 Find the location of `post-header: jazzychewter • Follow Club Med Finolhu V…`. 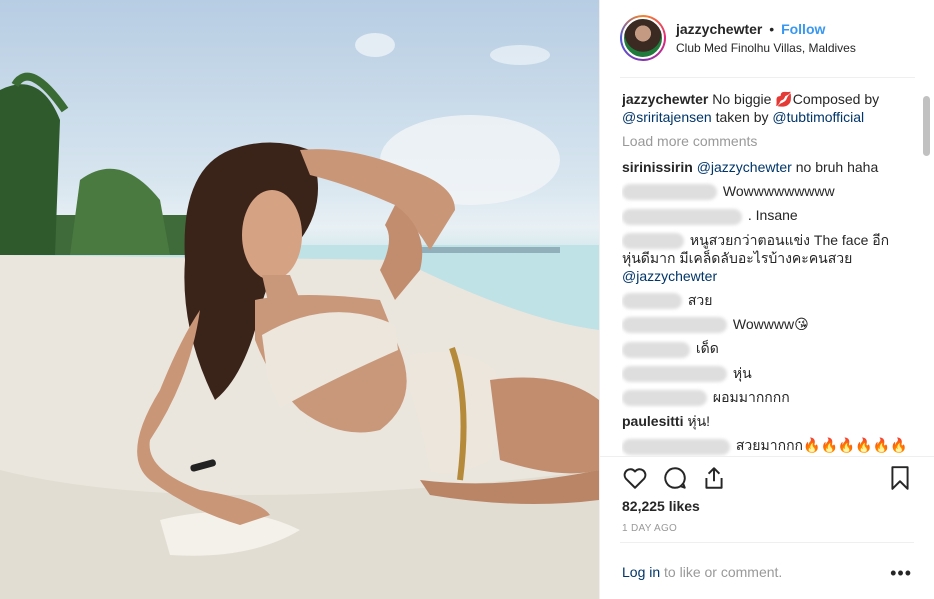

post-header: jazzychewter • Follow Club Med Finolhu V… is located at coordinates (767, 39).